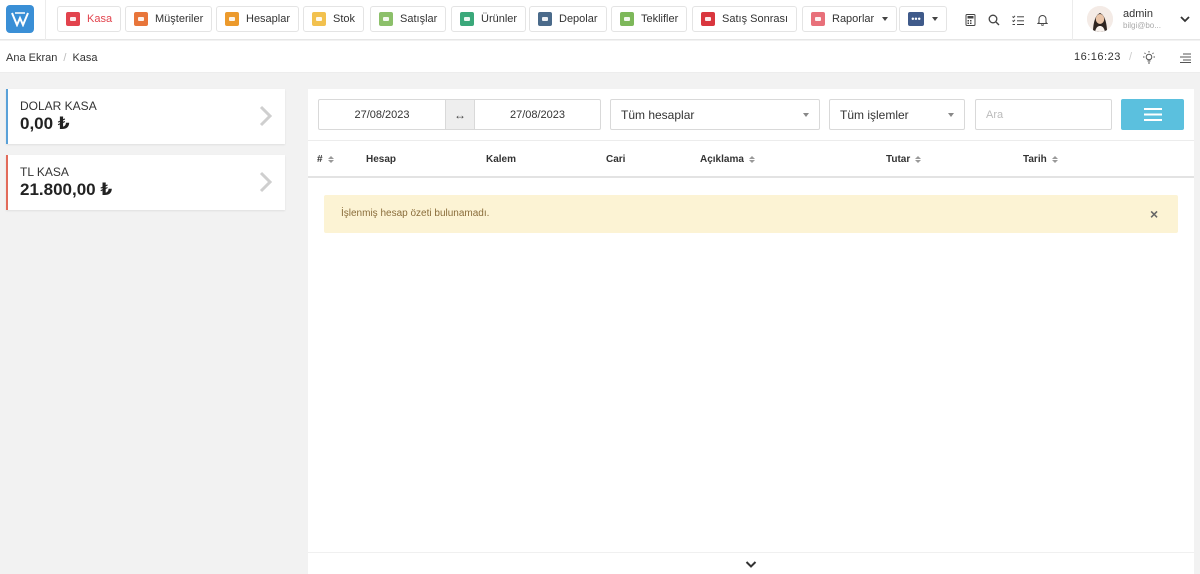 The height and width of the screenshot is (574, 1200). I want to click on nav-label: Satışlar, so click(419, 19).